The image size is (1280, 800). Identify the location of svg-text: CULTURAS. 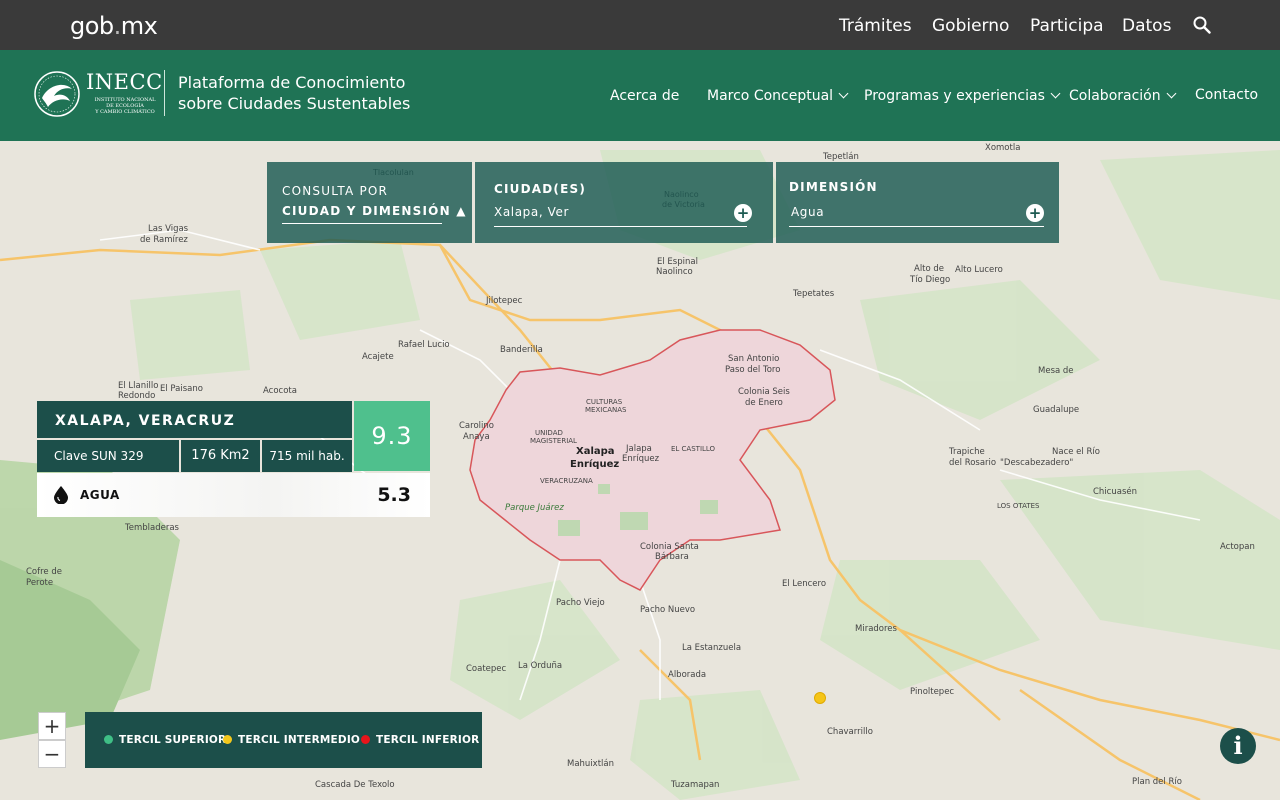
(604, 402).